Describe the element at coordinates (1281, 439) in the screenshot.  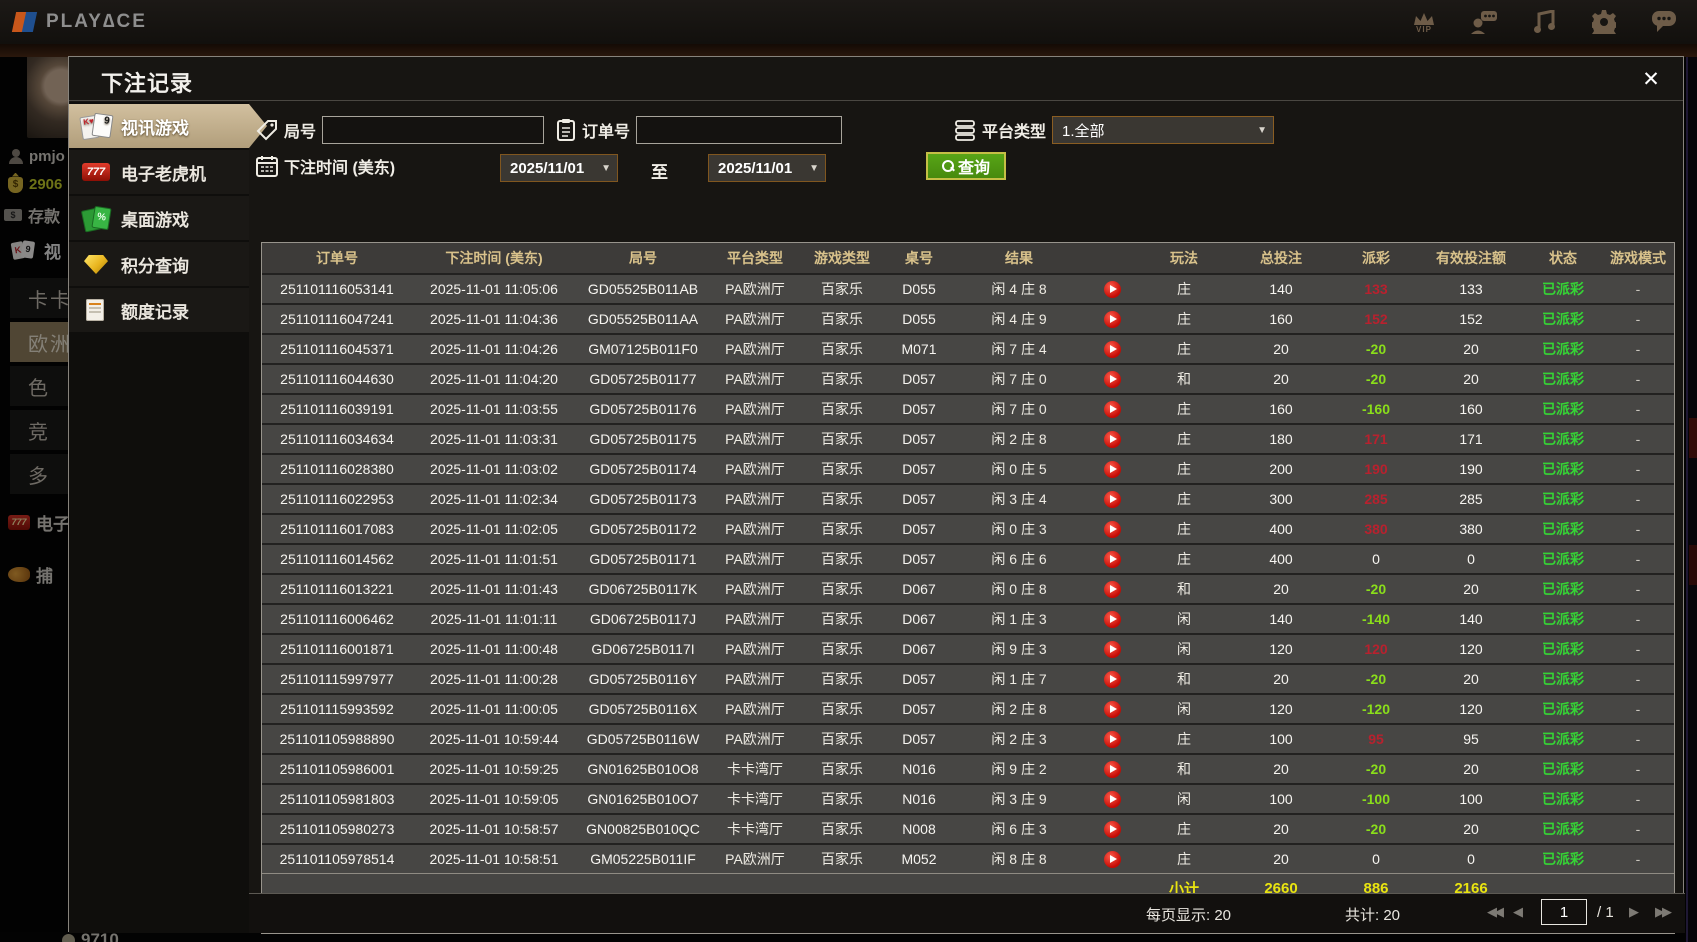
I see `cell-total-bet: 180` at that location.